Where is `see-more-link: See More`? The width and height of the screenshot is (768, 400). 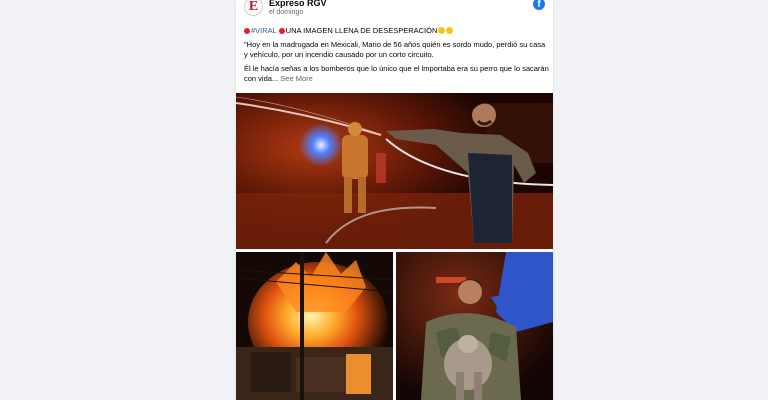
see-more-link: See More is located at coordinates (296, 78).